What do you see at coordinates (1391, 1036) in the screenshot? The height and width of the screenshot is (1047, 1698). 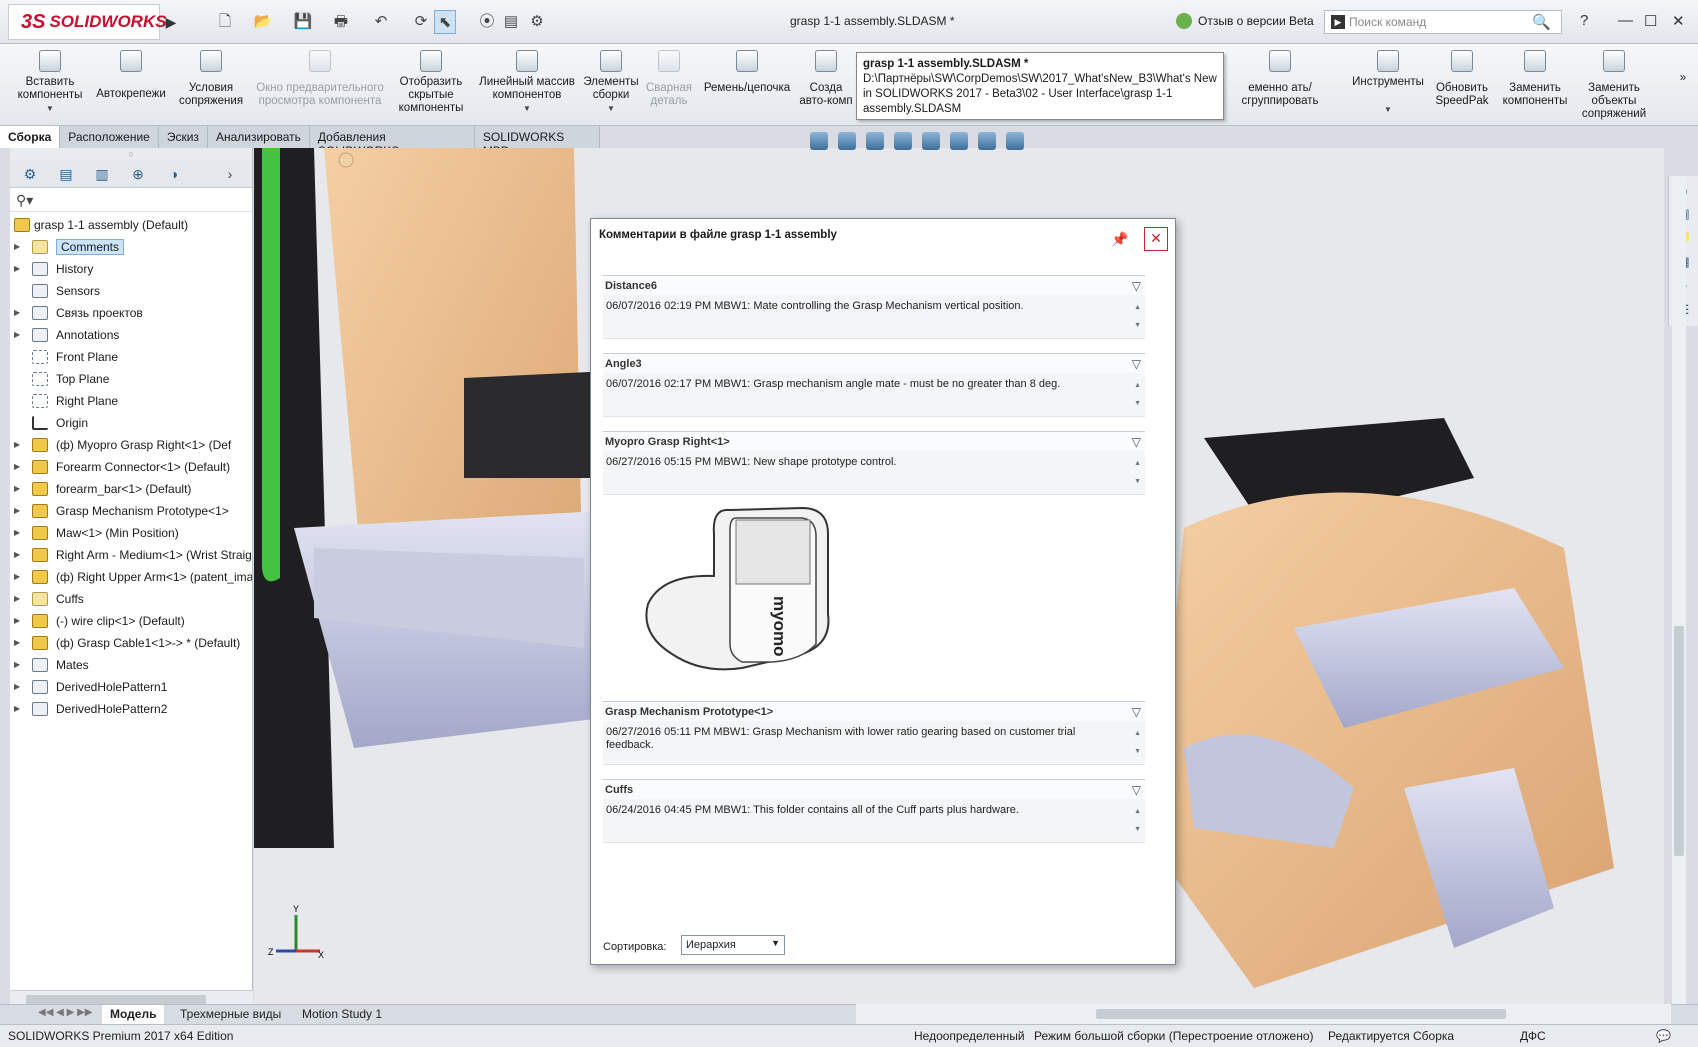 I see `status-editing: Редактируется Сборка` at bounding box center [1391, 1036].